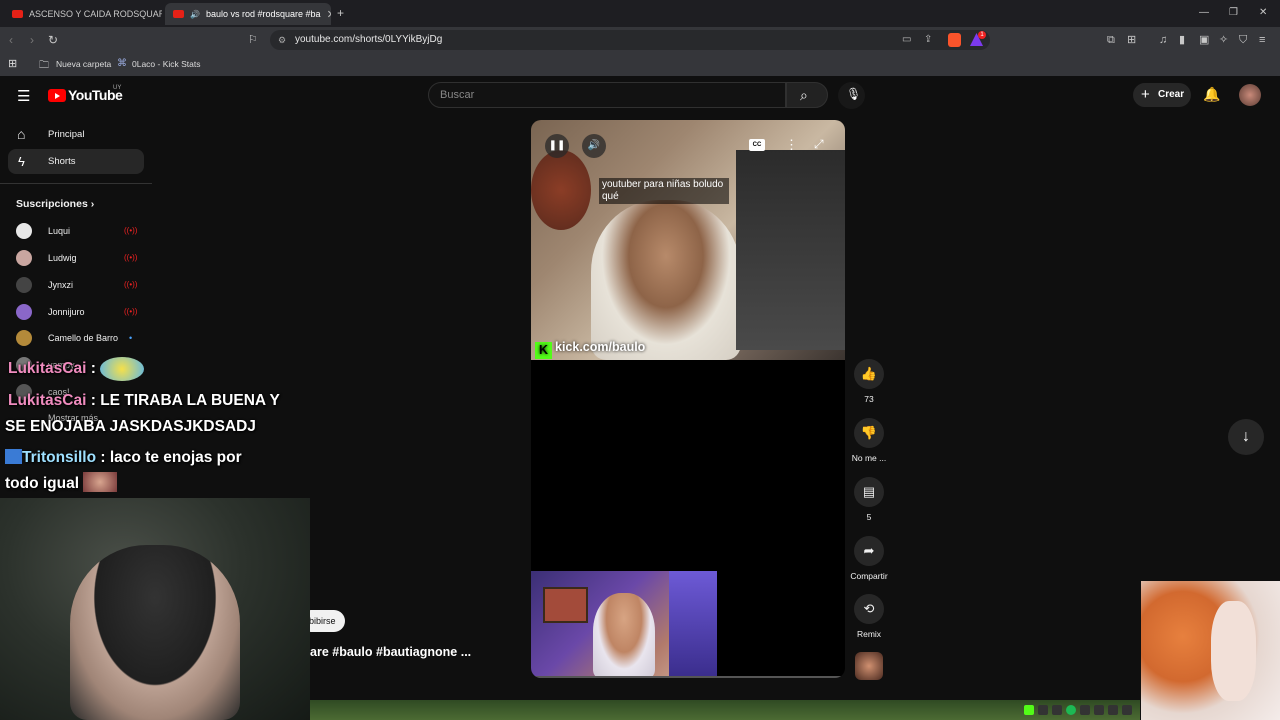 The width and height of the screenshot is (1280, 720). I want to click on cast-icon: ▭, so click(906, 40).